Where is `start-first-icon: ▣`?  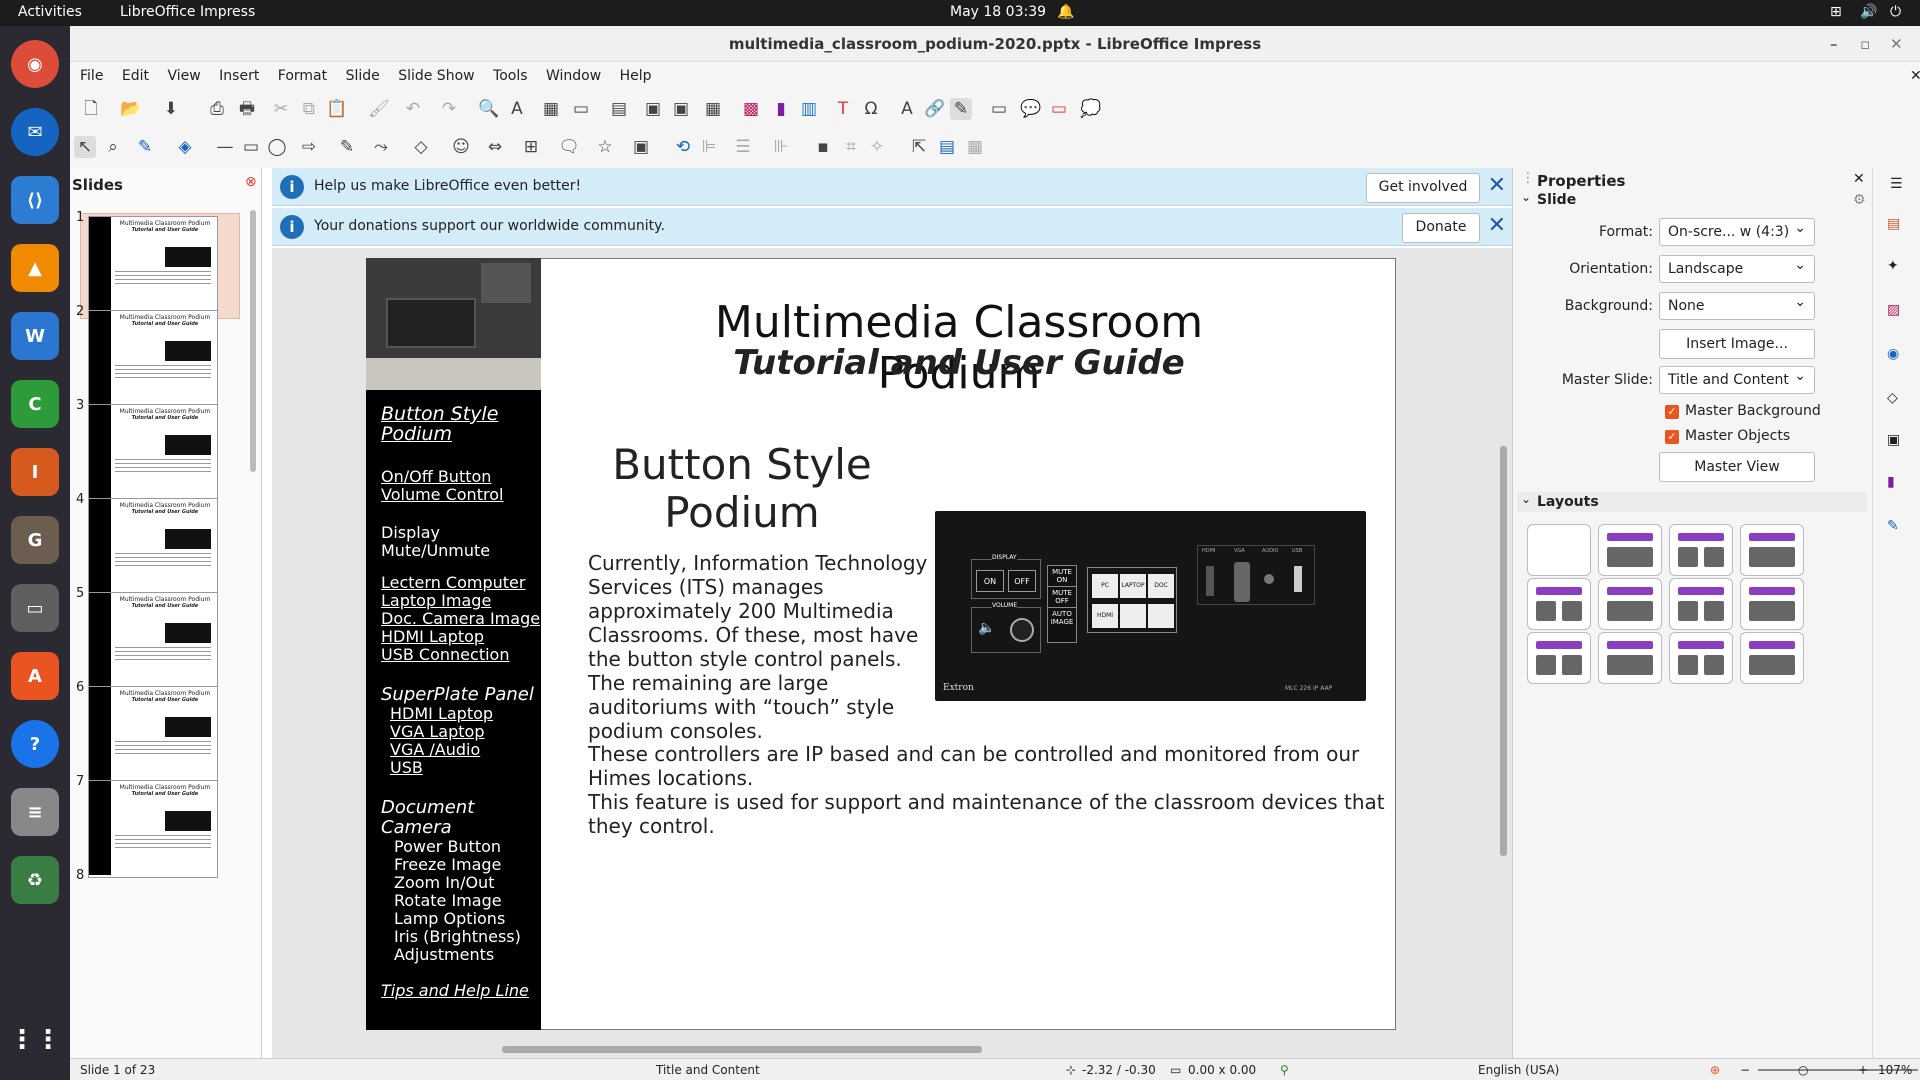
start-first-icon: ▣ is located at coordinates (653, 109).